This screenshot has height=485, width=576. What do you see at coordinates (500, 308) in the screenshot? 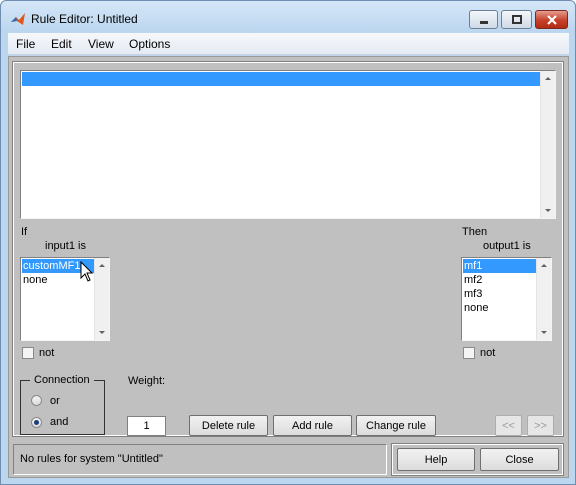
I see `output-mf-item: none` at bounding box center [500, 308].